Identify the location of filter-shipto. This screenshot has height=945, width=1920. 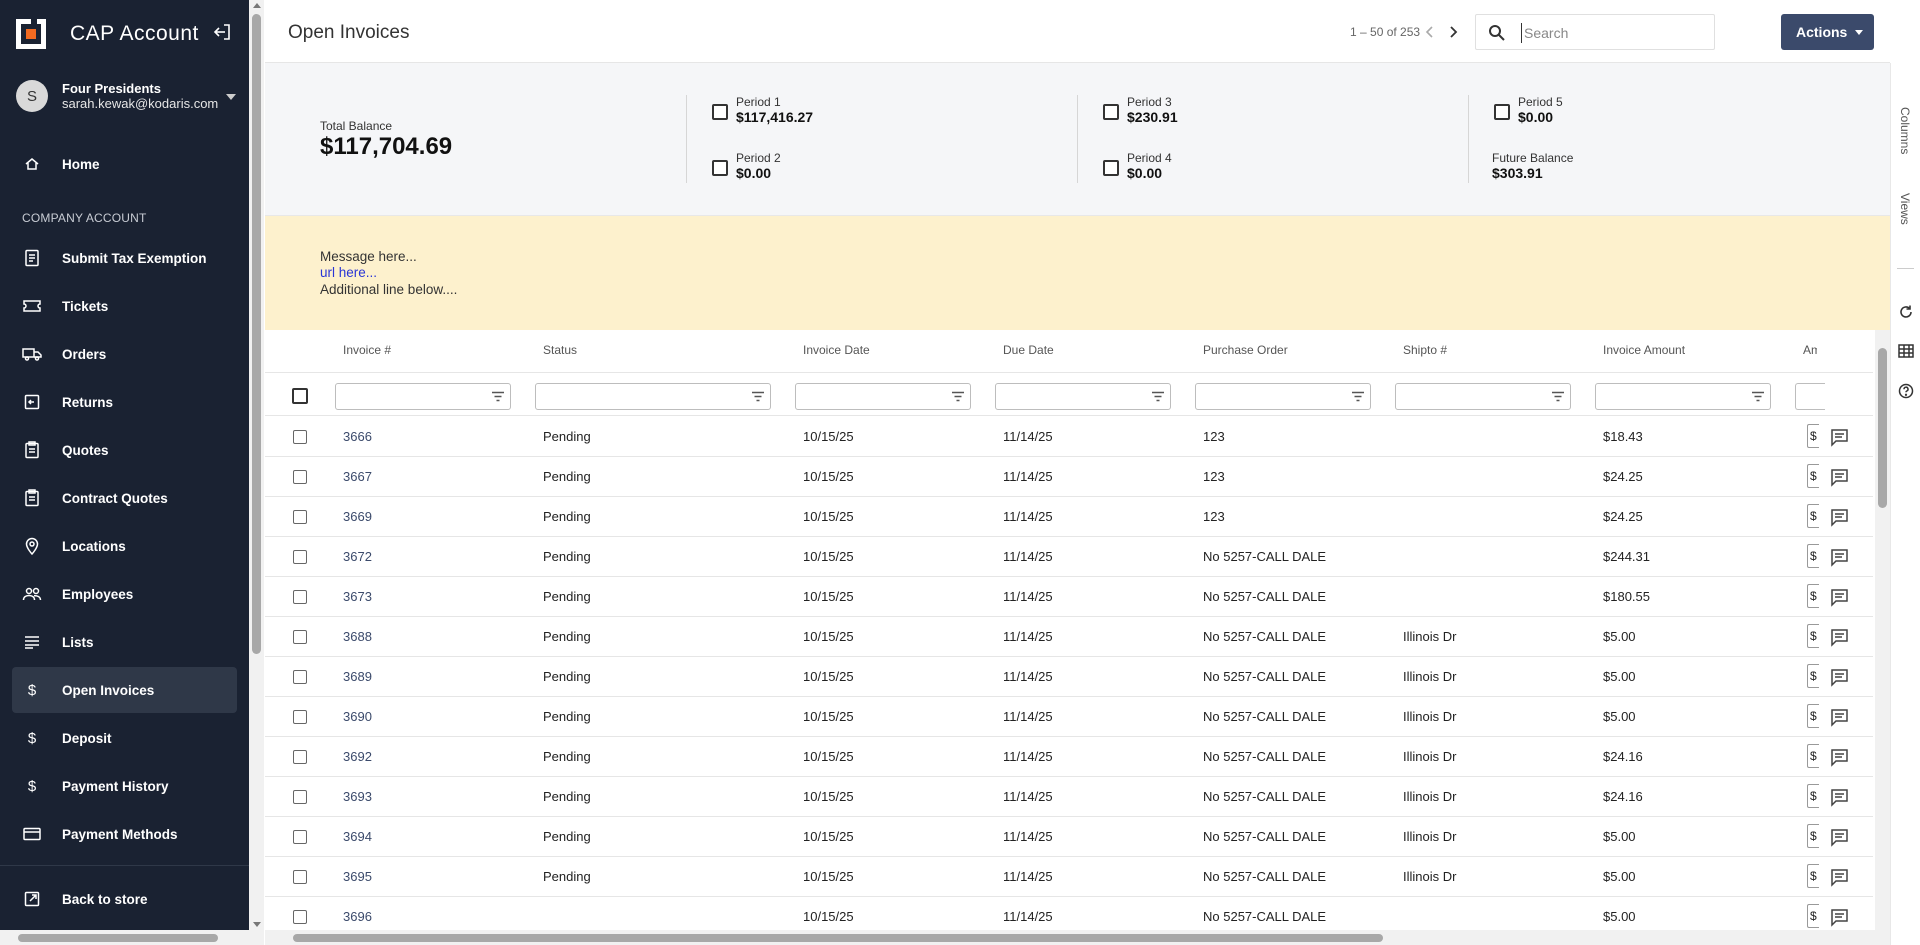
(1483, 396).